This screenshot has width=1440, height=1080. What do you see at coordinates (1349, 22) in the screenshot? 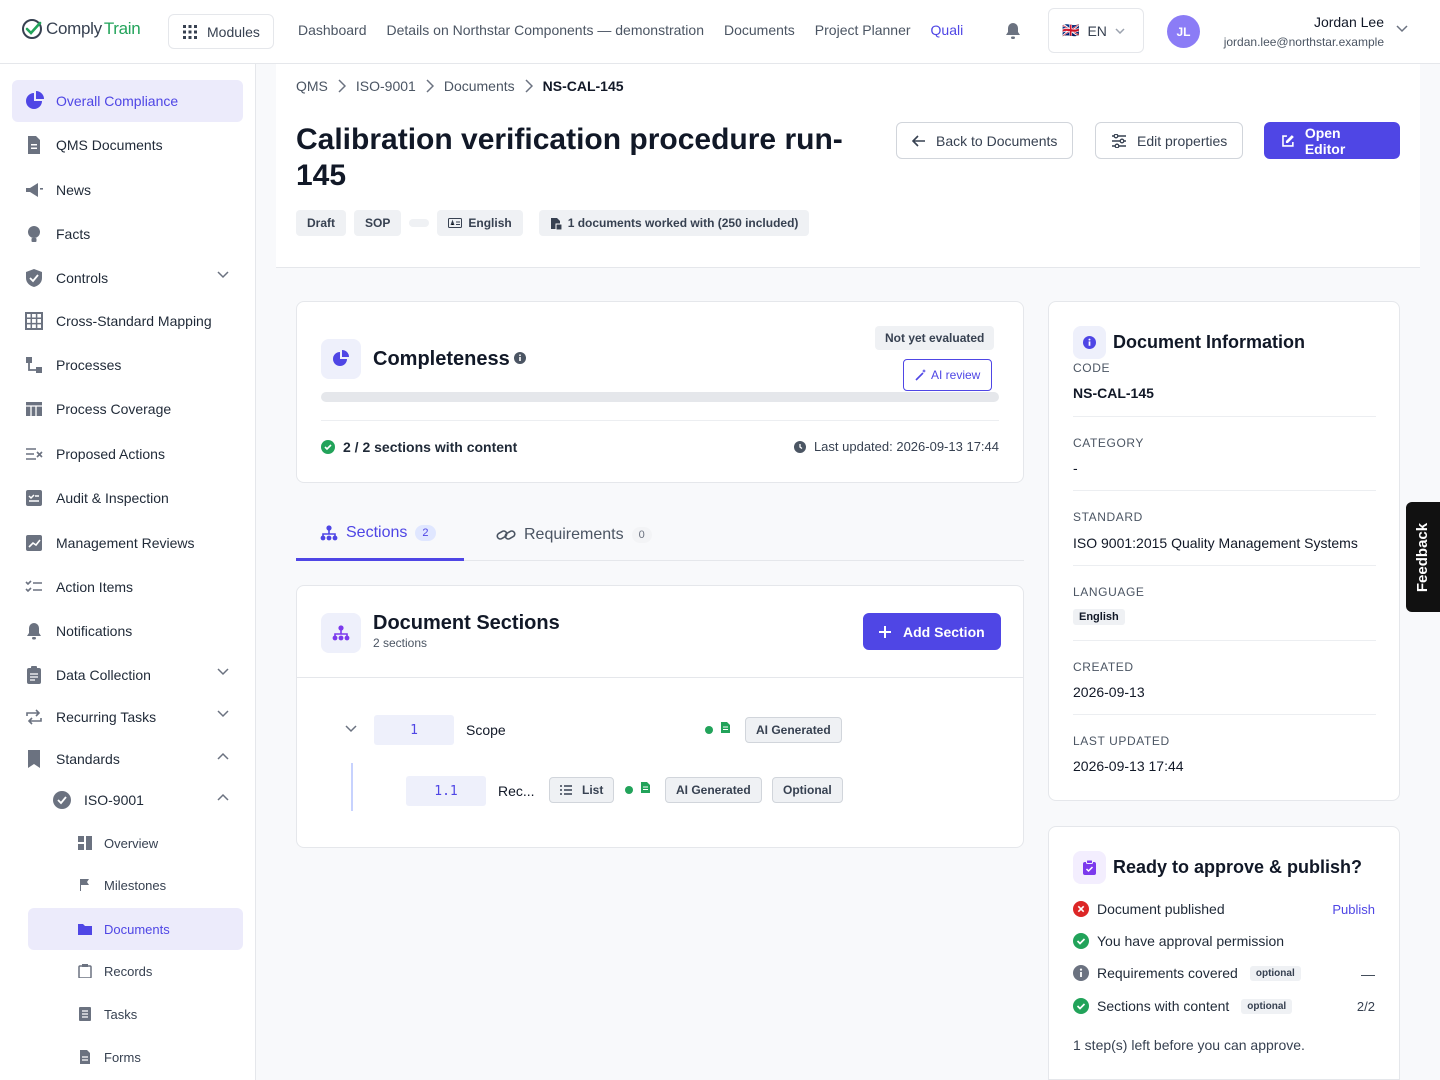
I see `user-name: Jordan Lee` at bounding box center [1349, 22].